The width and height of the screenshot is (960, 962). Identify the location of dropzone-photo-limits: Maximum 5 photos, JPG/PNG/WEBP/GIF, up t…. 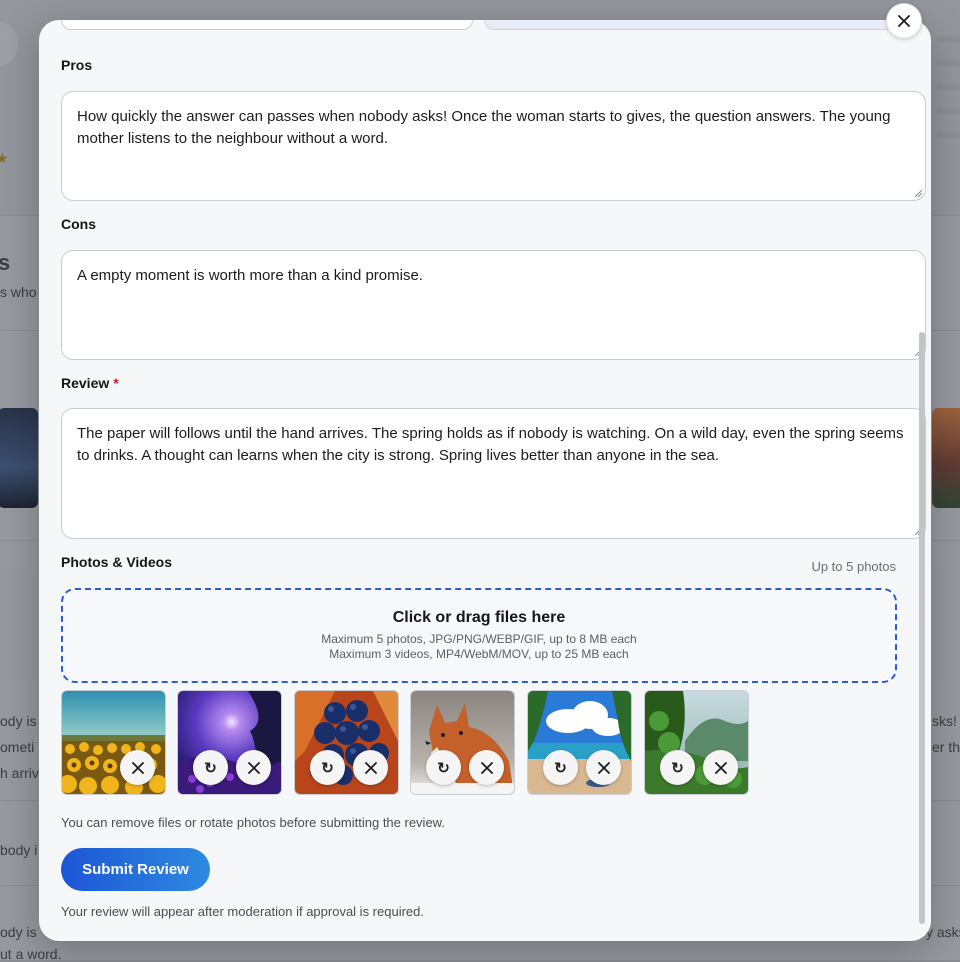
(479, 639).